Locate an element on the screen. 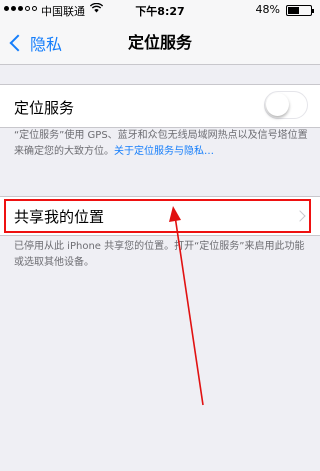 This screenshot has width=320, height=471. location-services-label: 定位服务 is located at coordinates (44, 108).